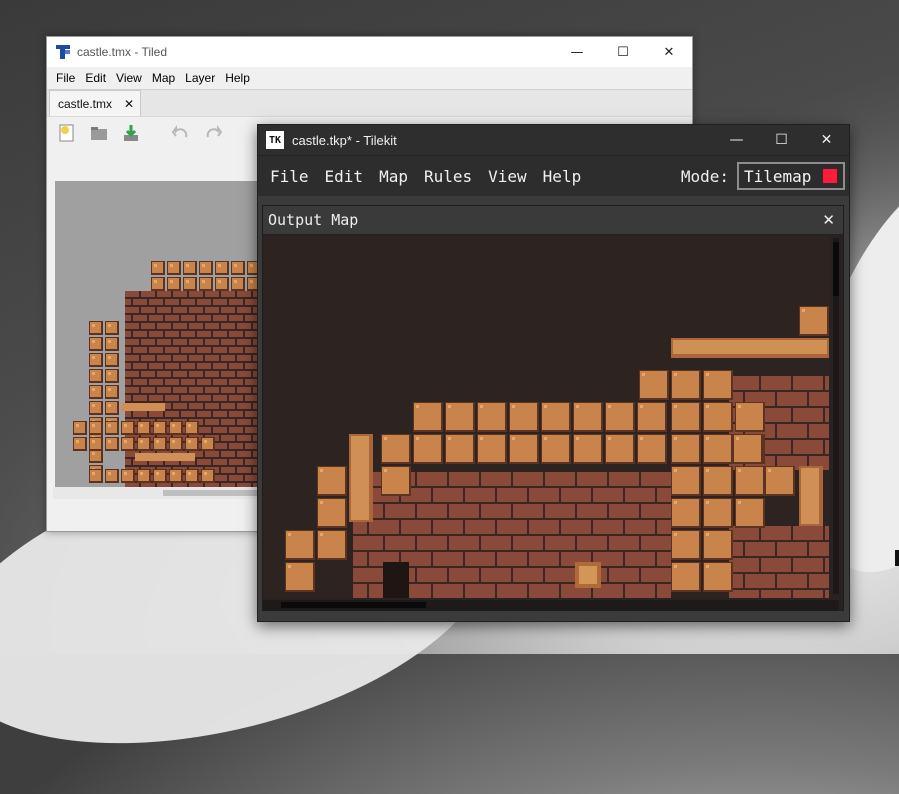 Image resolution: width=899 pixels, height=794 pixels. Describe the element at coordinates (67, 133) in the screenshot. I see `new-map-icon` at that location.